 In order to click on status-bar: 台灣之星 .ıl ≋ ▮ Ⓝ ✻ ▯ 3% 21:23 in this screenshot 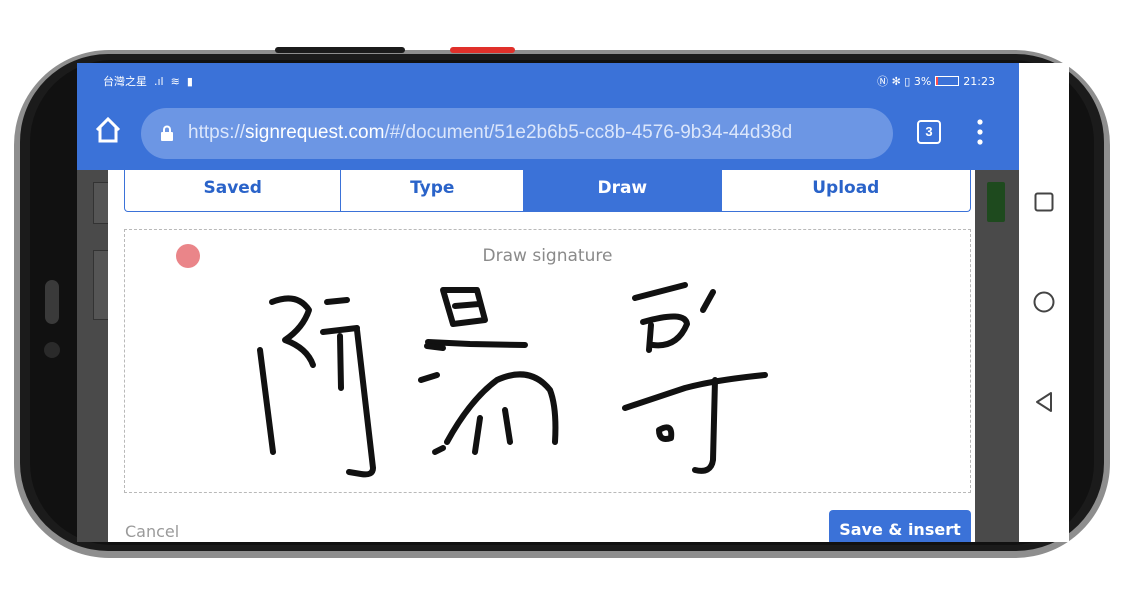, I will do `click(548, 79)`.